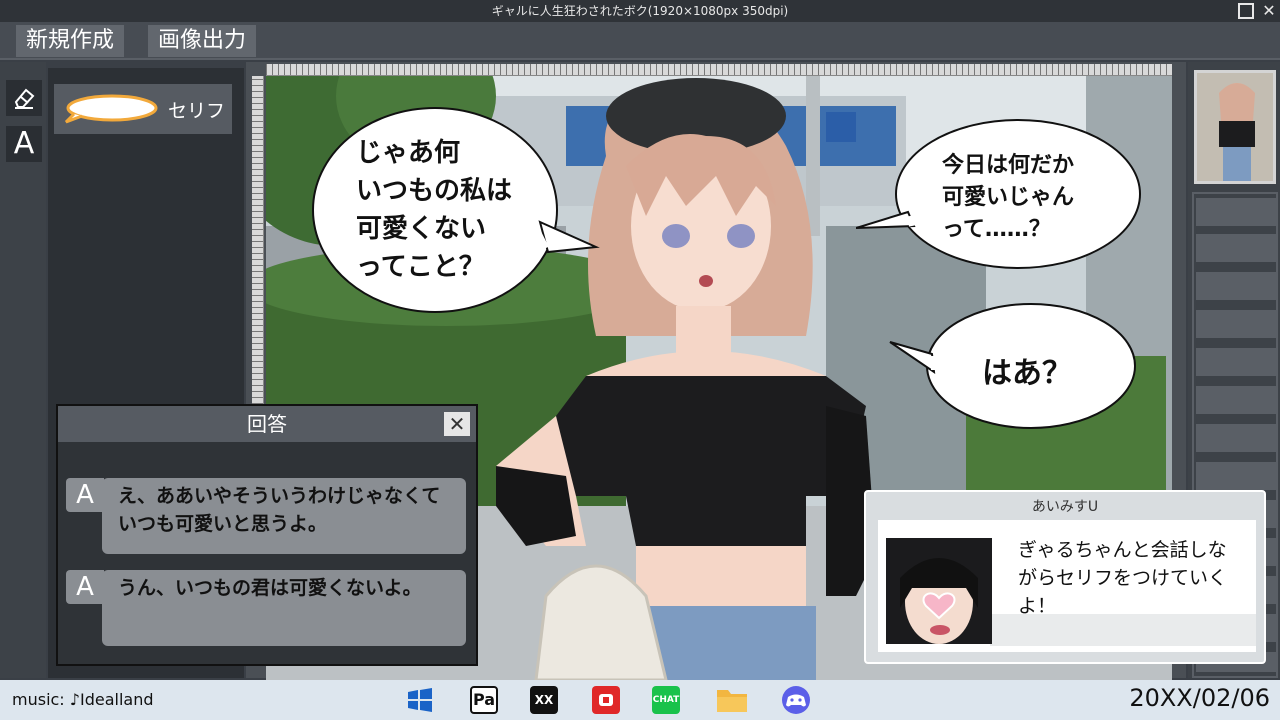  I want to click on speech-bubble-1: じゃあ何 いつもの私は 可愛くない ってこと？, so click(434, 210).